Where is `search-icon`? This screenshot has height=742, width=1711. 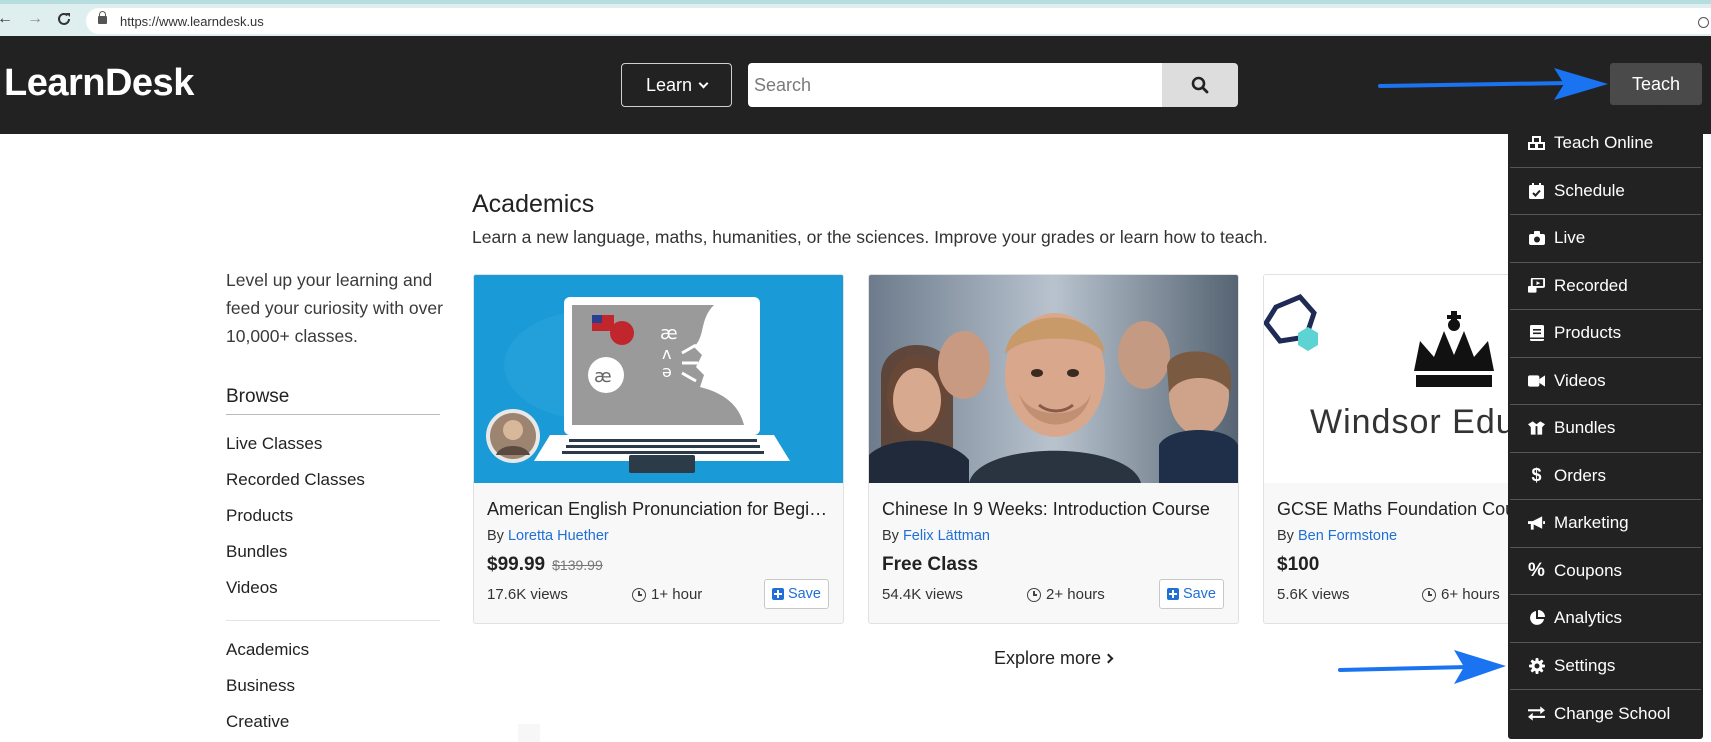
search-icon is located at coordinates (1200, 85).